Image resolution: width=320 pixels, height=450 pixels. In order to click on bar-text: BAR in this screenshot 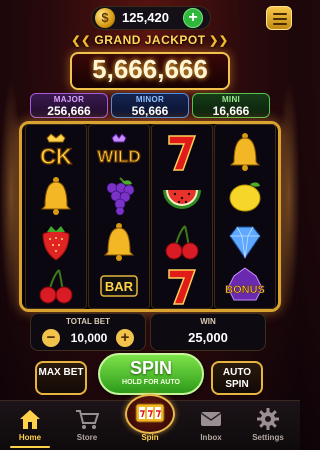, I will do `click(119, 286)`.